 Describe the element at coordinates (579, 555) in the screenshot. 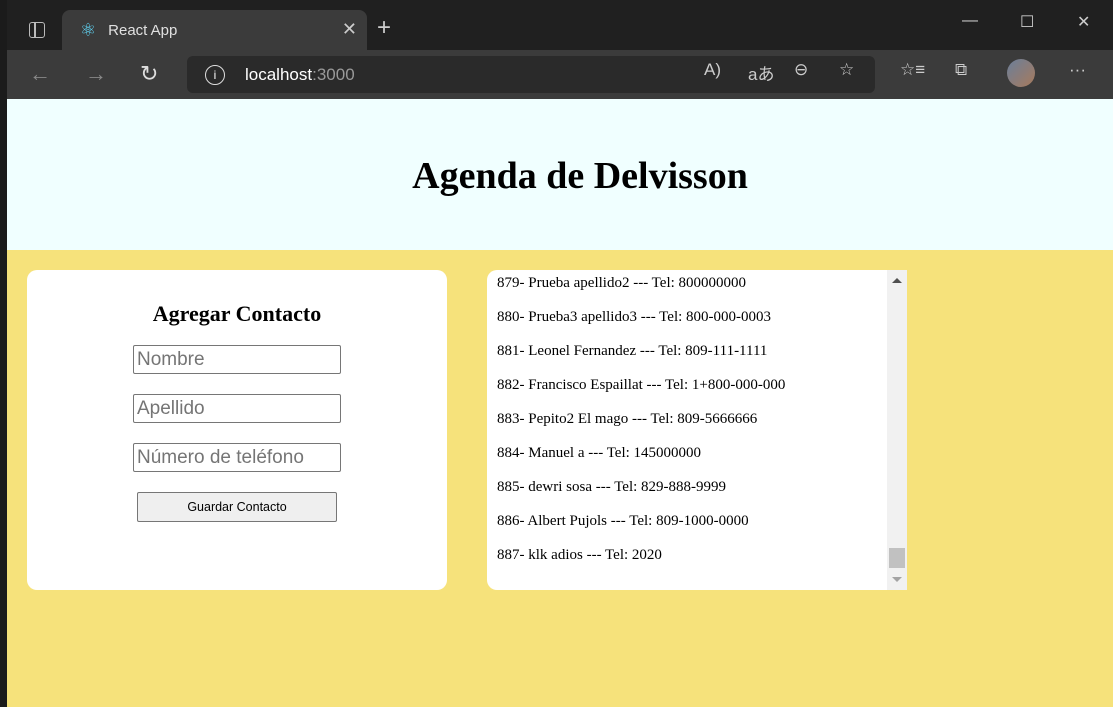

I see `list-item: 887- klk adios --- Tel: 2020` at that location.